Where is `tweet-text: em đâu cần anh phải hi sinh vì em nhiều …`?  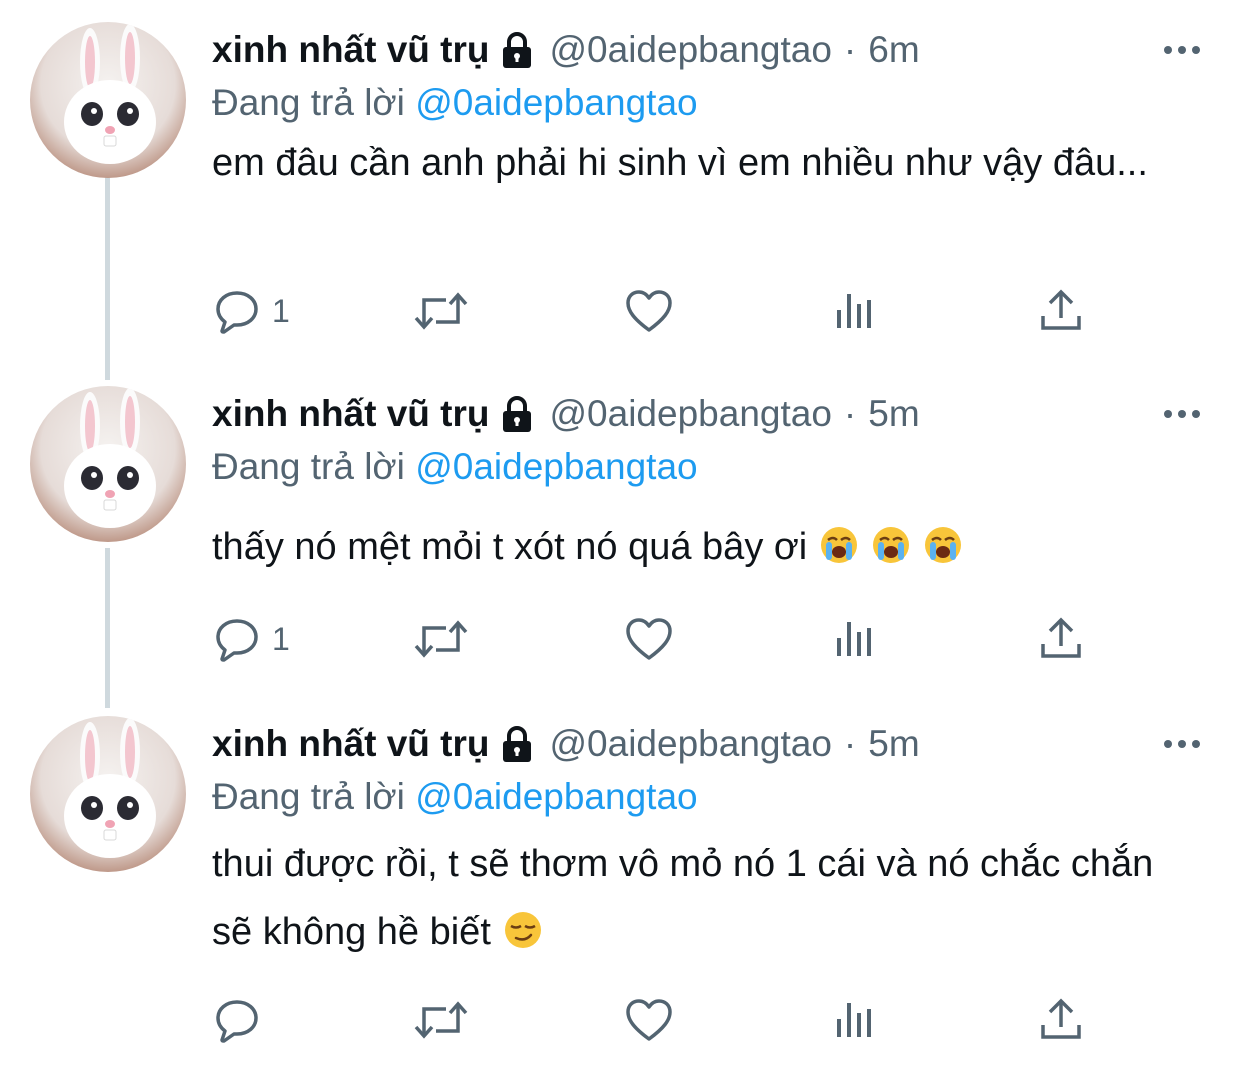
tweet-text: em đâu cần anh phải hi sinh vì em nhiều … is located at coordinates (707, 163).